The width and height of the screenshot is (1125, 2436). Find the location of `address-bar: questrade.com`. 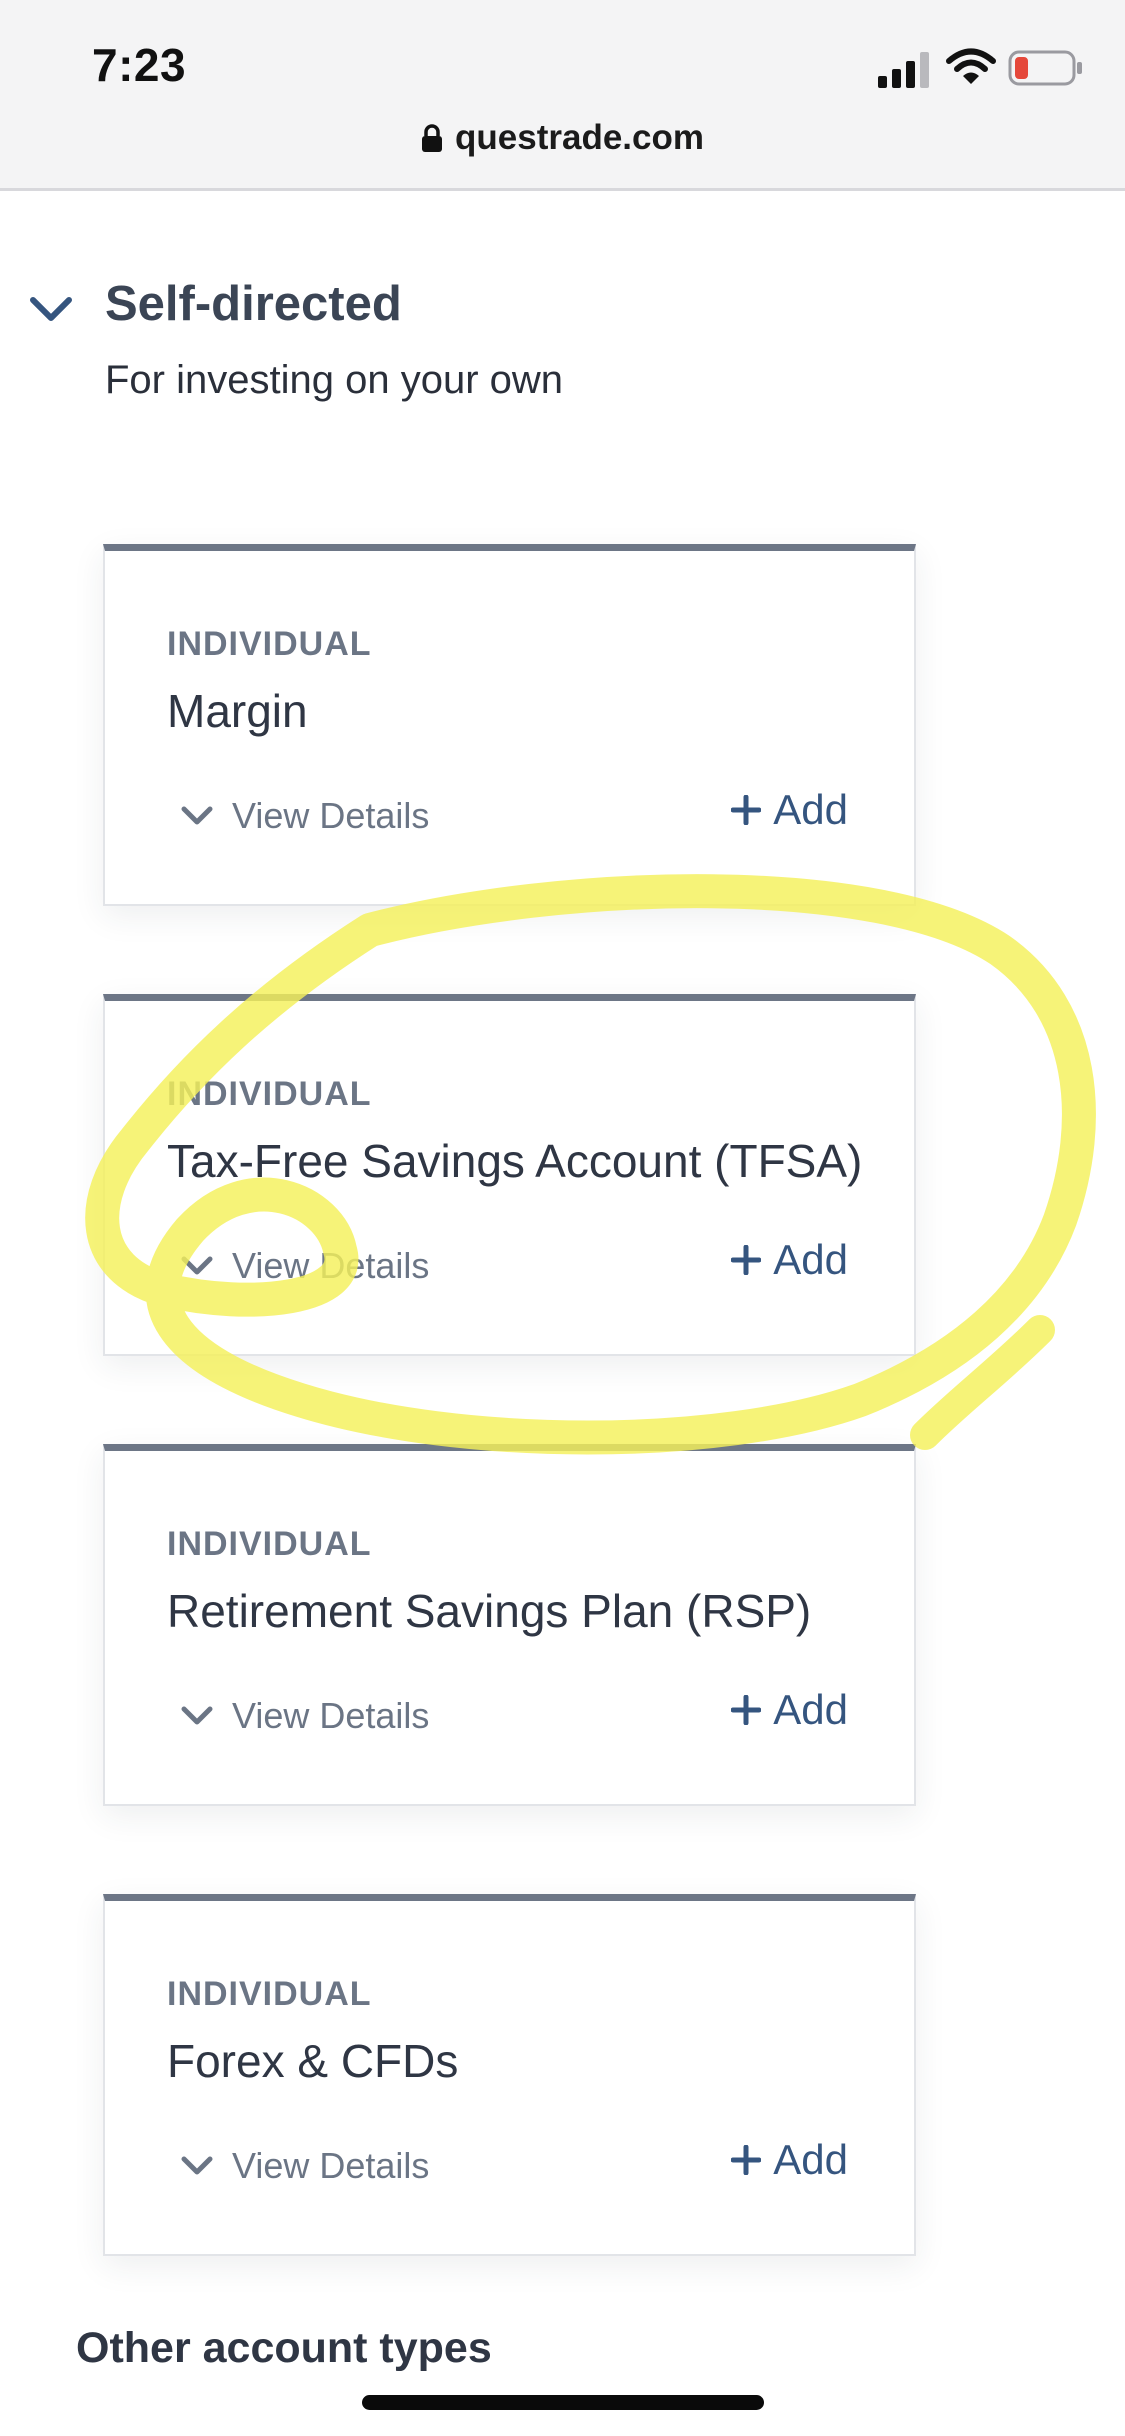

address-bar: questrade.com is located at coordinates (562, 143).